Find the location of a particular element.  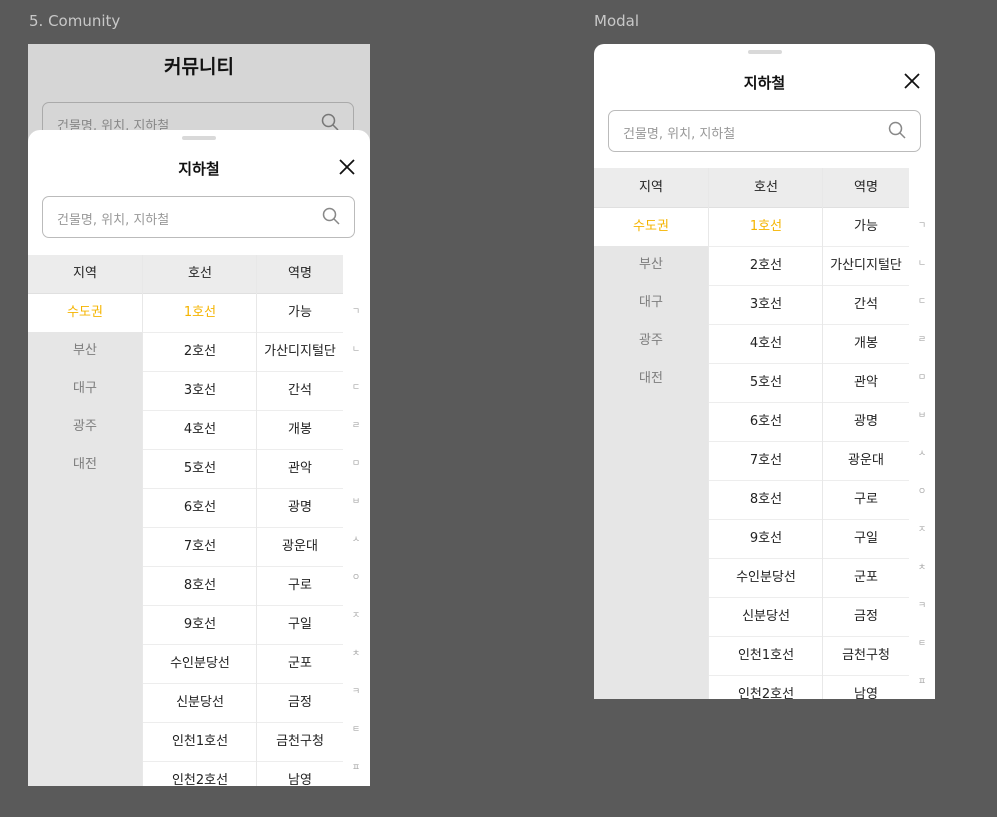

region-header: 지역 is located at coordinates (85, 274).